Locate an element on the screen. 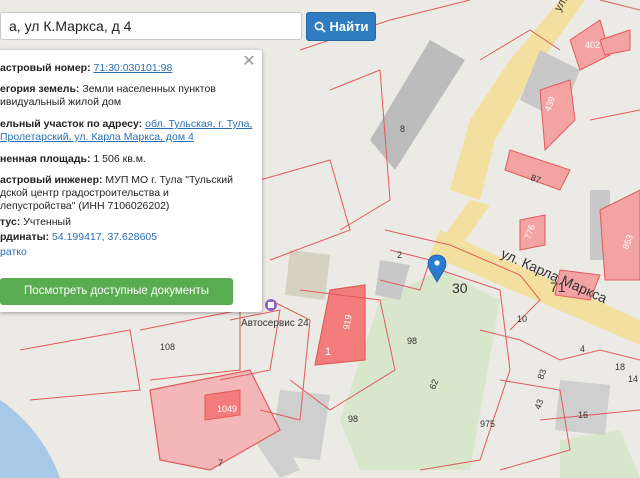 This screenshot has width=640, height=478. cadastral-number-row: астровый номер: 71:30:030101:98 is located at coordinates (86, 68).